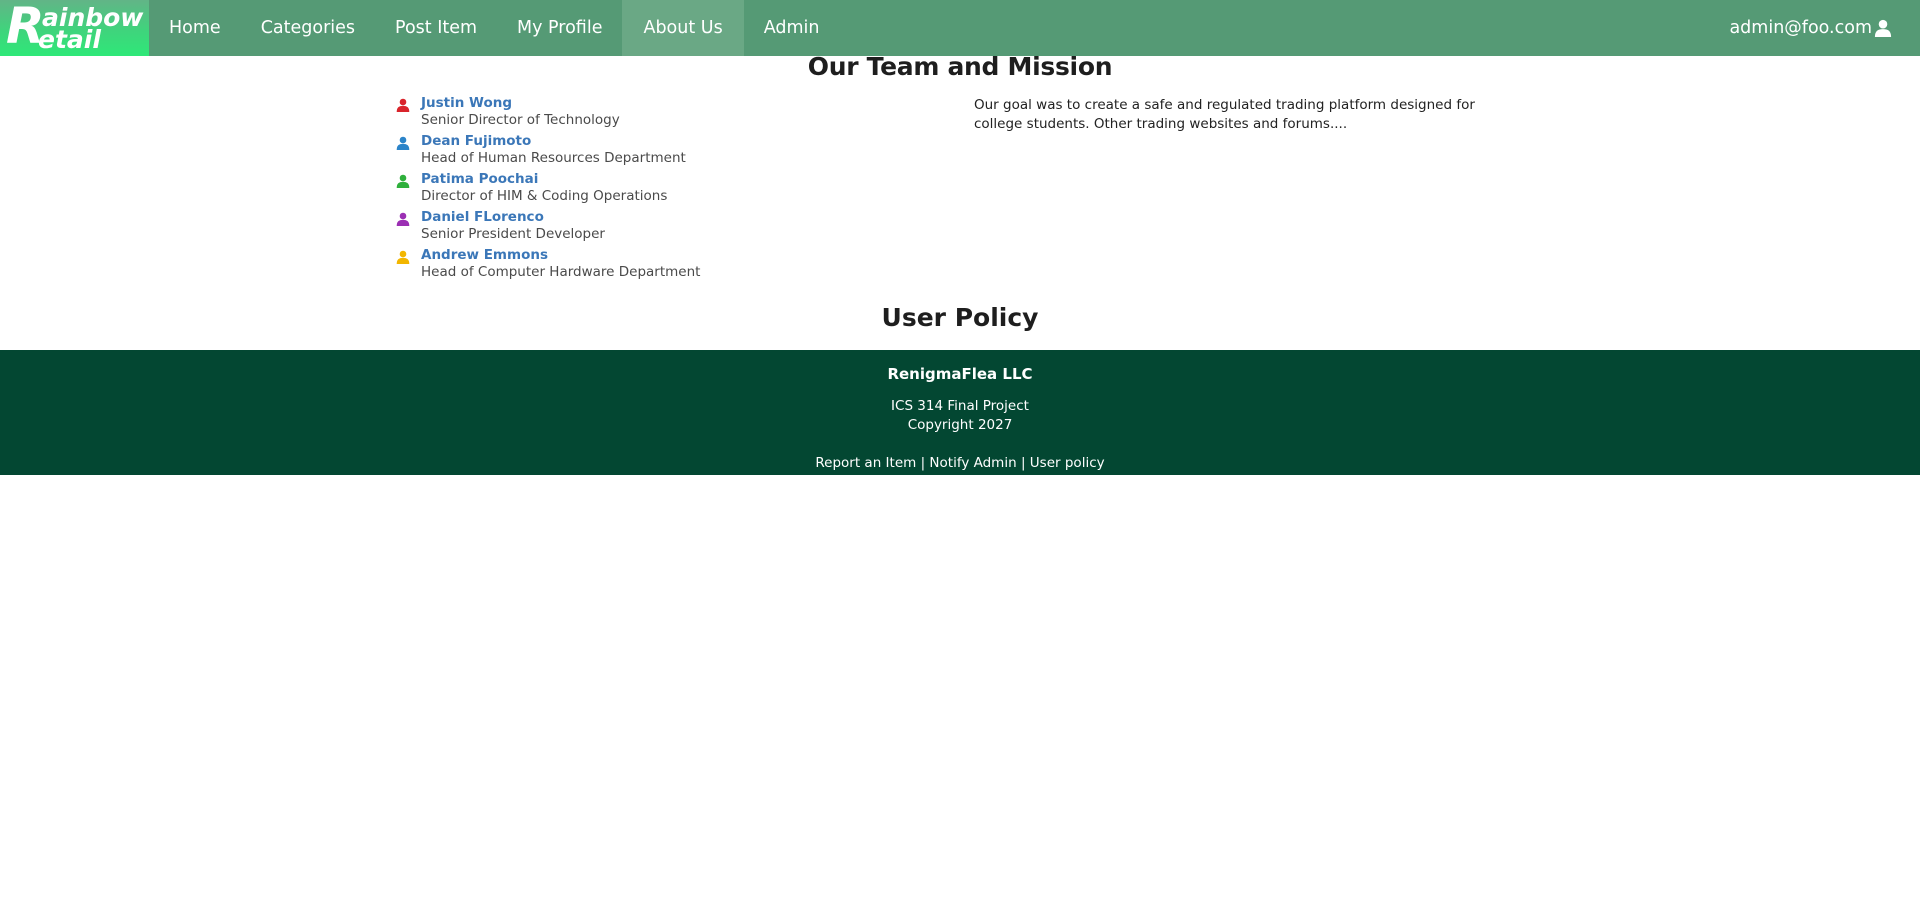 This screenshot has height=924, width=1920. Describe the element at coordinates (479, 179) in the screenshot. I see `team-member-name: Patima Poochai` at that location.